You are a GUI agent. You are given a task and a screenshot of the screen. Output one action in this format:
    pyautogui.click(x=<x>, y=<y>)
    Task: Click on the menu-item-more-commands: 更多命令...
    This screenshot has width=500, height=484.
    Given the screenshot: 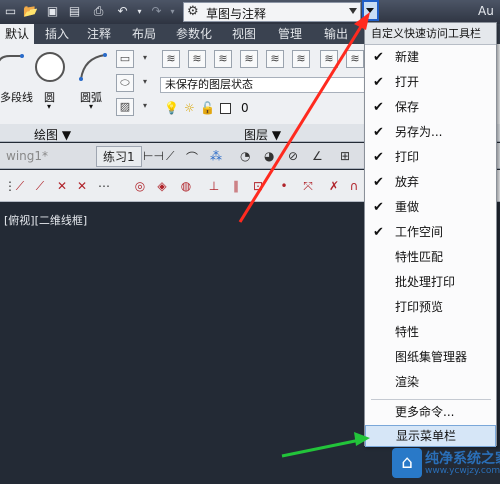 What is the action you would take?
    pyautogui.click(x=430, y=412)
    